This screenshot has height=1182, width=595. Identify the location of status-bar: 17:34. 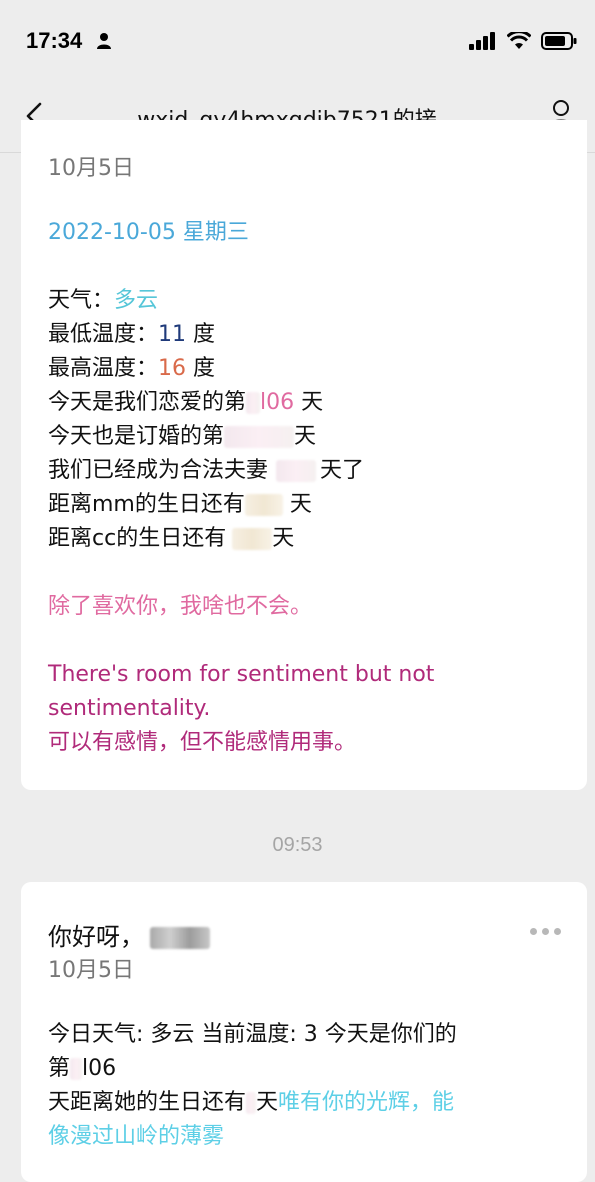
(297, 40).